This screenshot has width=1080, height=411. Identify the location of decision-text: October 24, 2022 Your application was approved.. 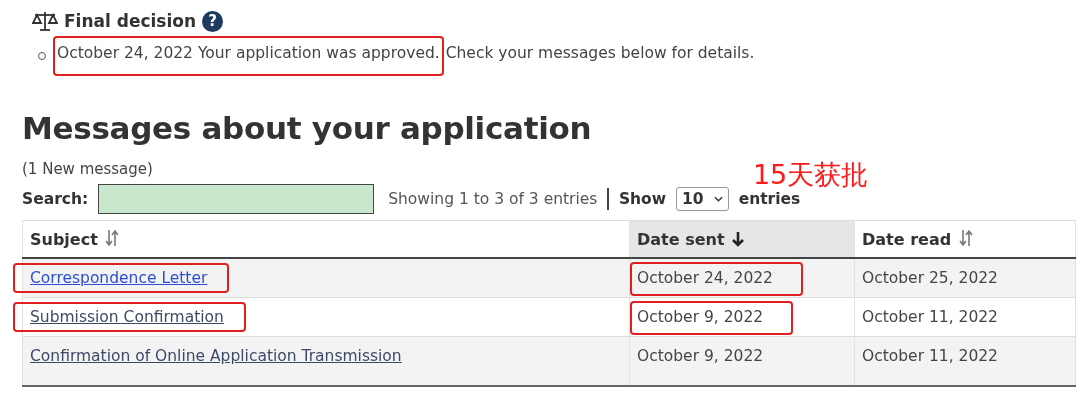
(248, 56).